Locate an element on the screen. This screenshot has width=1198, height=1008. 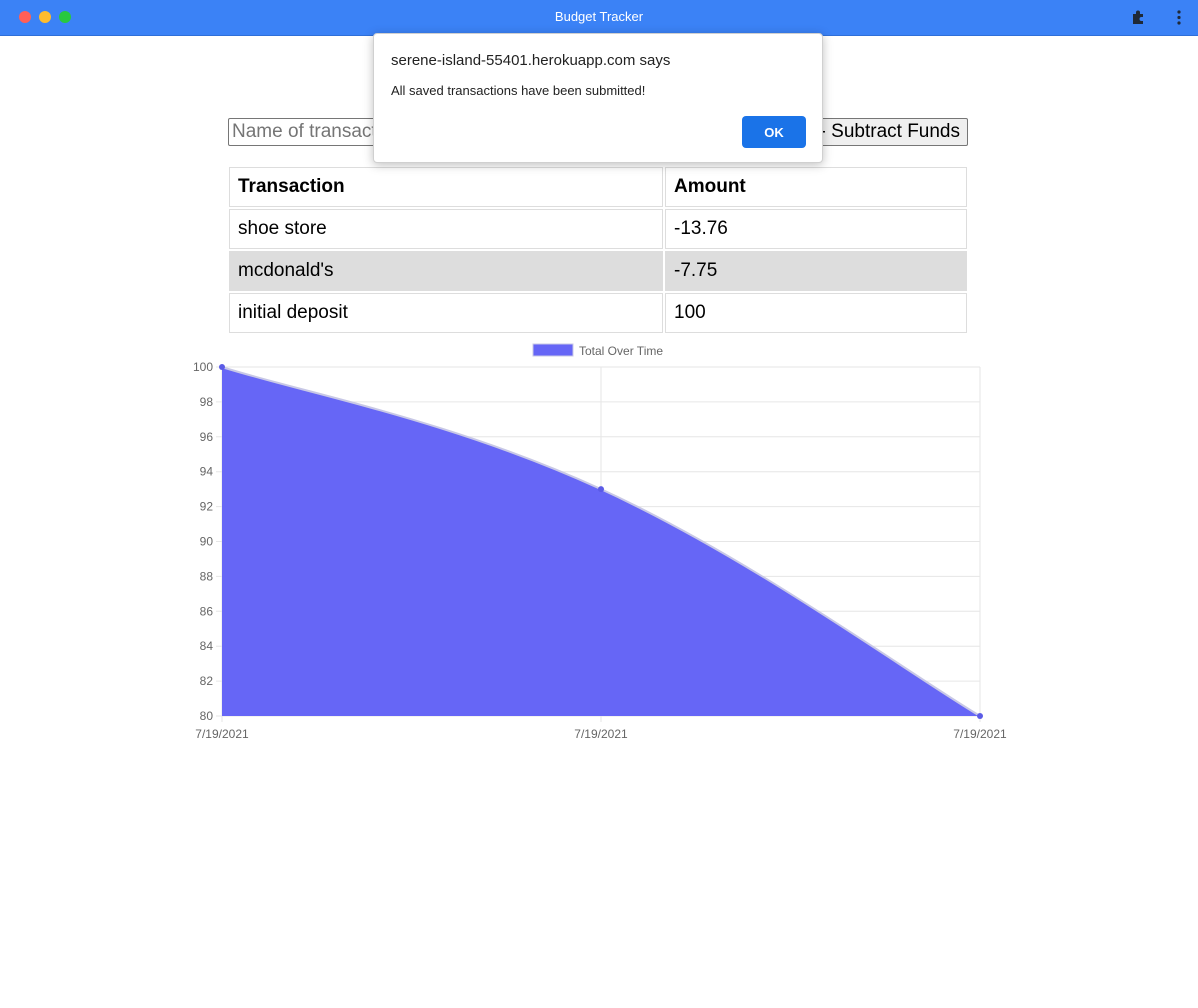
dialog-ok-button: OK is located at coordinates (774, 132).